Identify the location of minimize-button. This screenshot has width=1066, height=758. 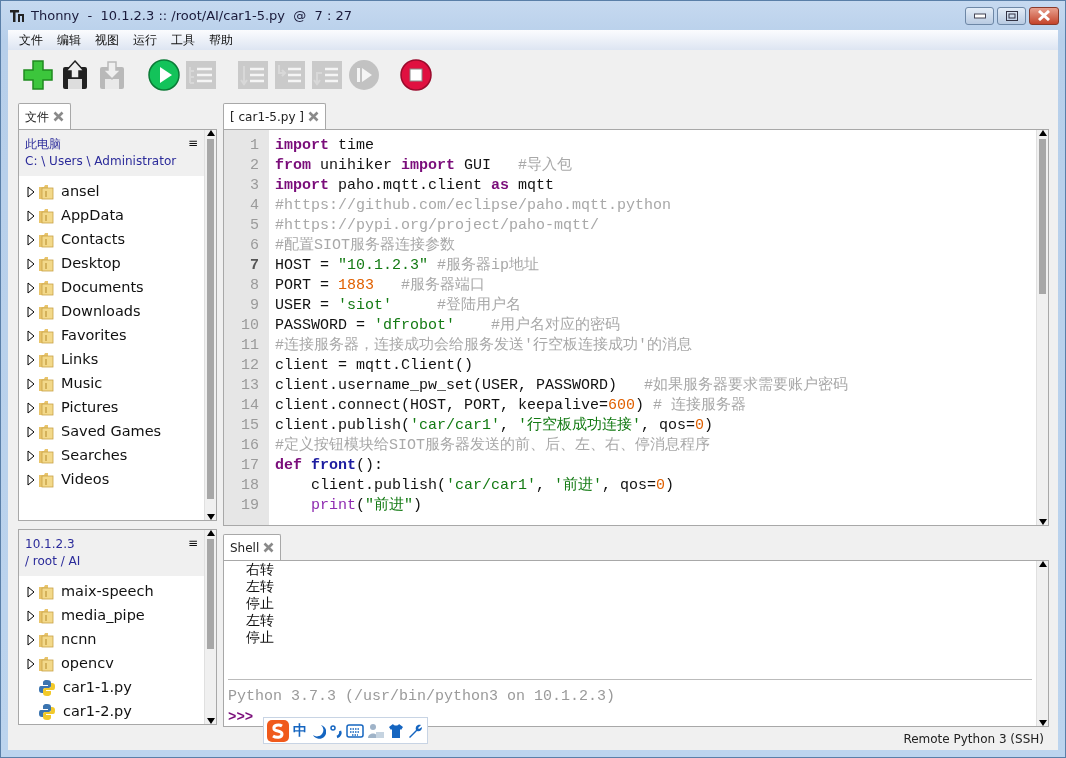
(979, 15).